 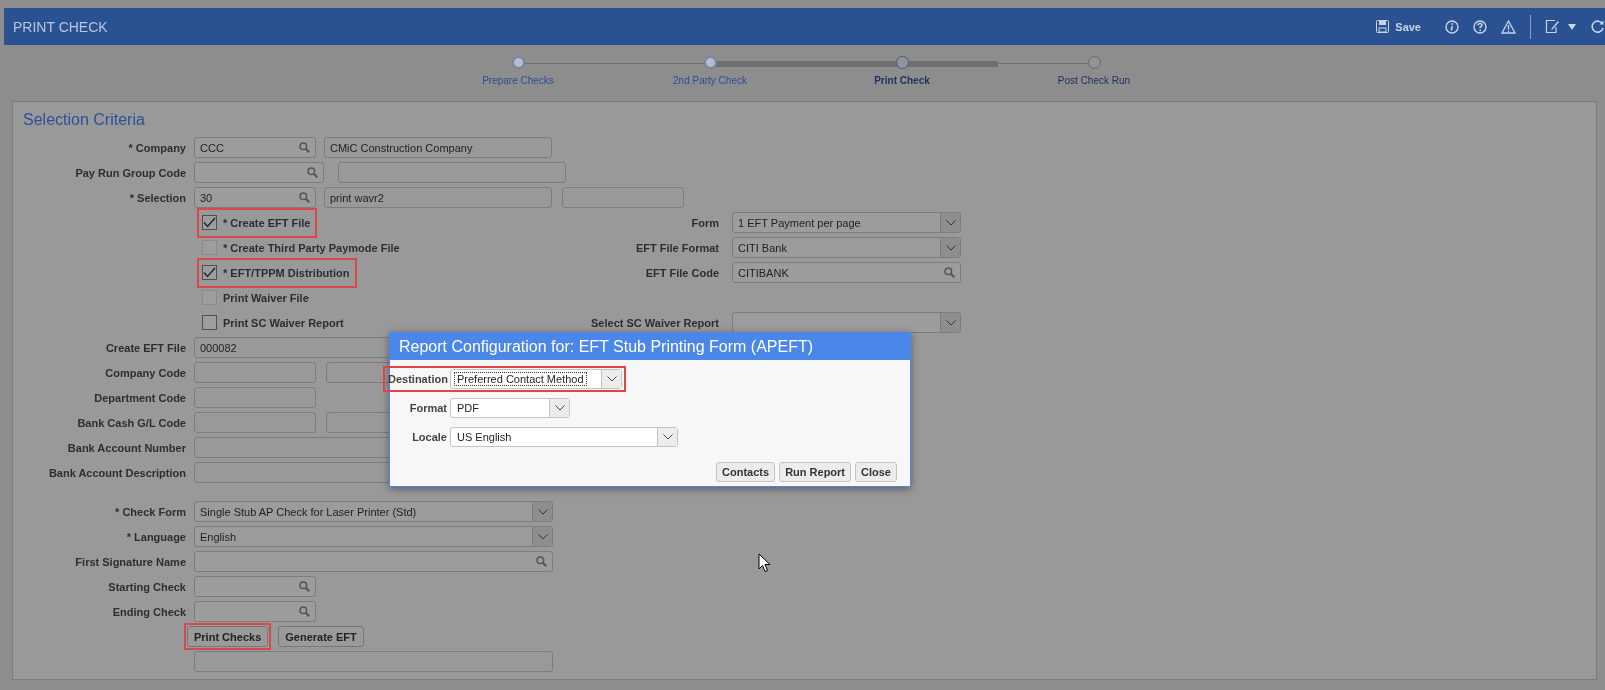 I want to click on print-checks-button: Print Checks, so click(x=228, y=636).